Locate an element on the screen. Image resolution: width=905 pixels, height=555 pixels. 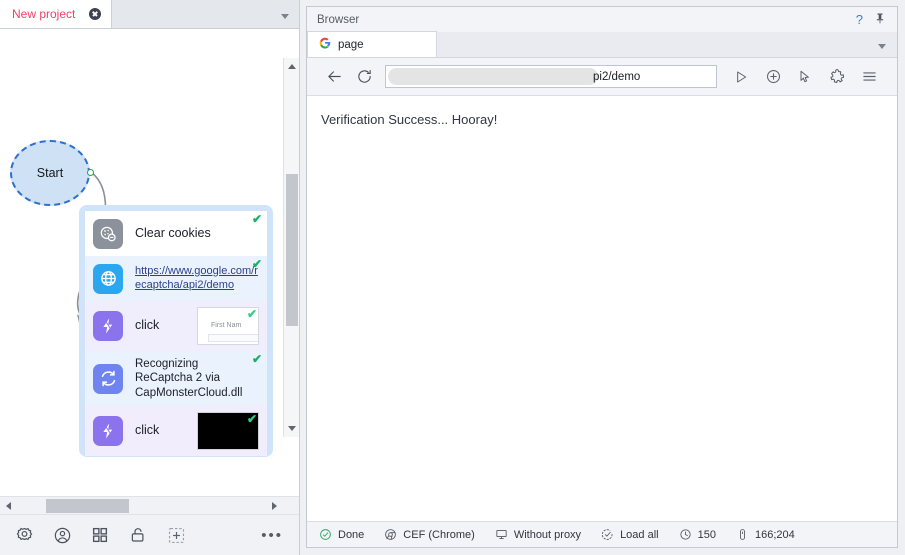
start-output-port is located at coordinates (90, 172).